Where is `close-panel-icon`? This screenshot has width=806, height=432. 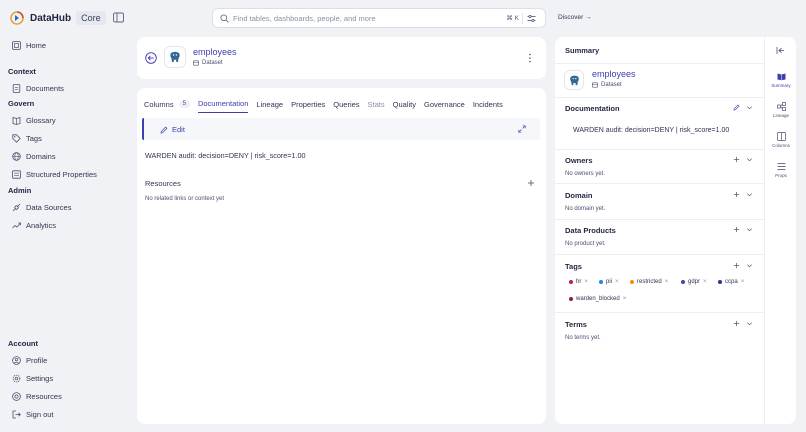
close-panel-icon is located at coordinates (780, 50).